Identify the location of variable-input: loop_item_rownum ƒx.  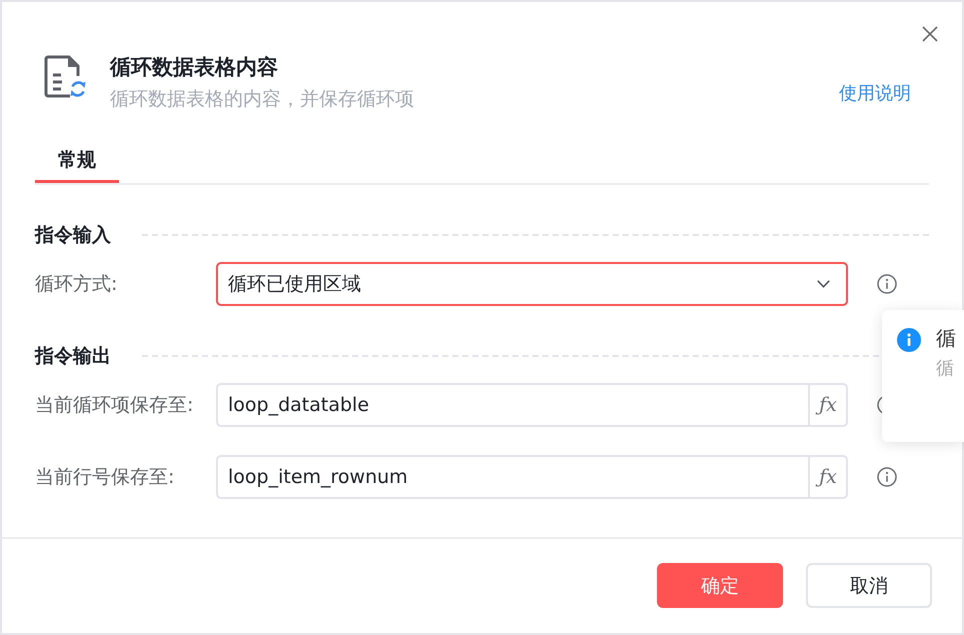
(532, 477).